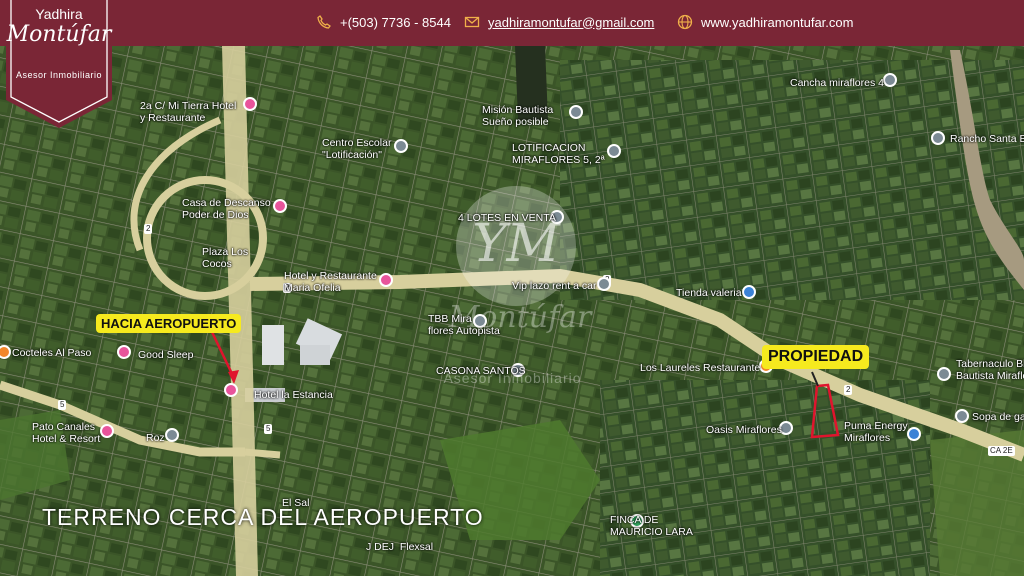 Image resolution: width=1024 pixels, height=576 pixels. What do you see at coordinates (876, 432) in the screenshot?
I see `puma-label: Puma Energy Miraflores` at bounding box center [876, 432].